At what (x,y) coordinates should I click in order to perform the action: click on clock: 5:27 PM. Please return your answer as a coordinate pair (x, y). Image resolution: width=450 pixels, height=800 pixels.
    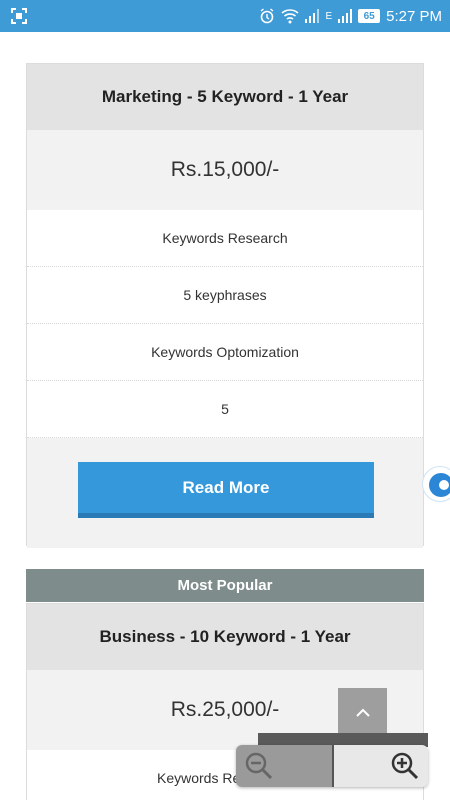
    Looking at the image, I should click on (414, 16).